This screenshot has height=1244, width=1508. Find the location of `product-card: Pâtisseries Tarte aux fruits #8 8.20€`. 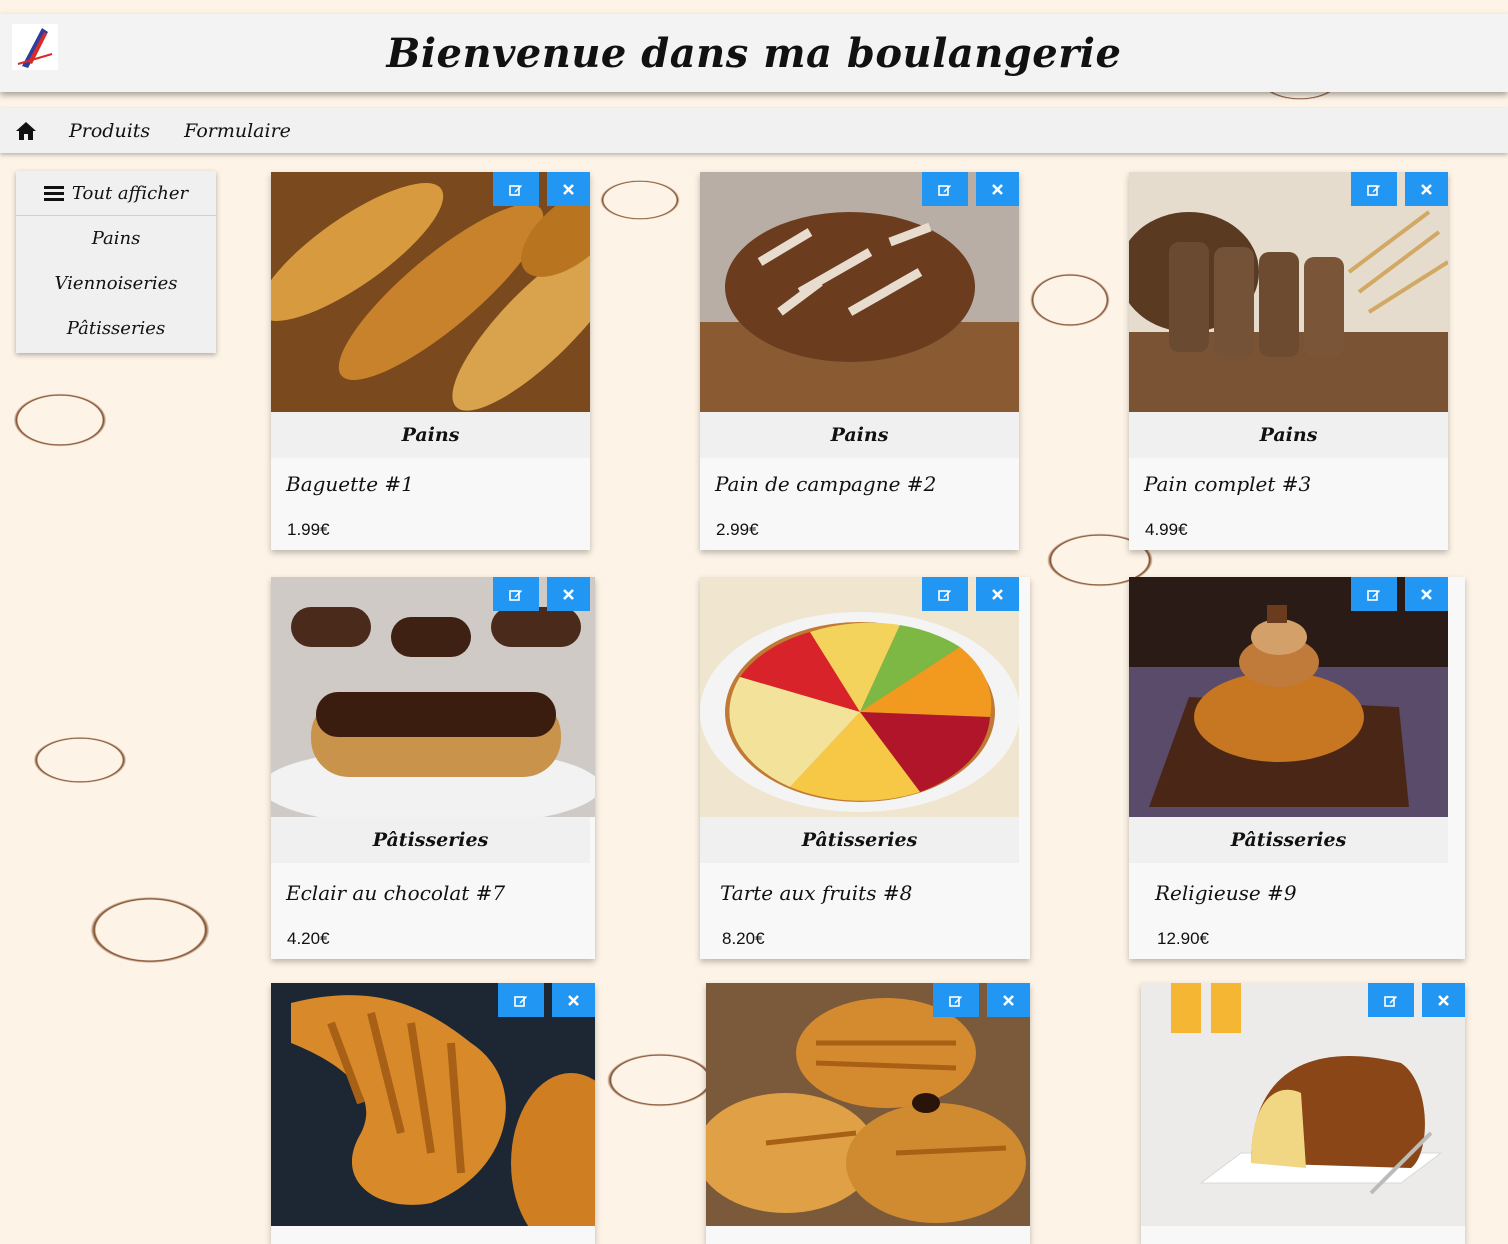

product-card: Pâtisseries Tarte aux fruits #8 8.20€ is located at coordinates (865, 768).